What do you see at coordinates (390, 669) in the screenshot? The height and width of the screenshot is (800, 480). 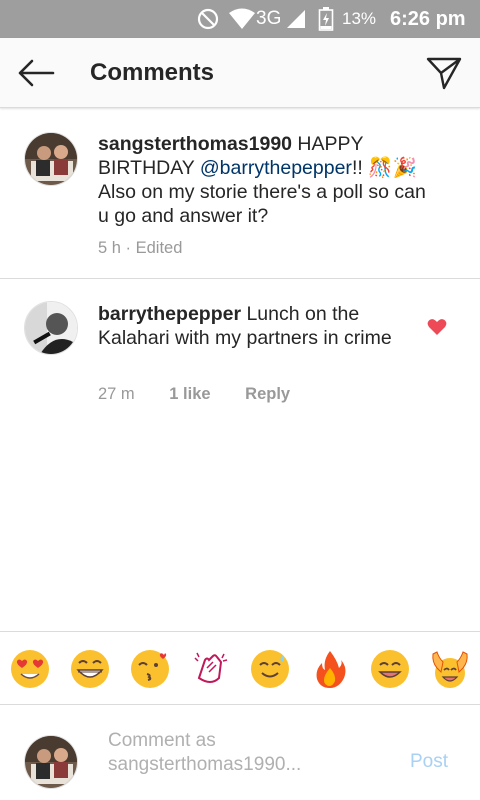 I see `smile-emoji` at bounding box center [390, 669].